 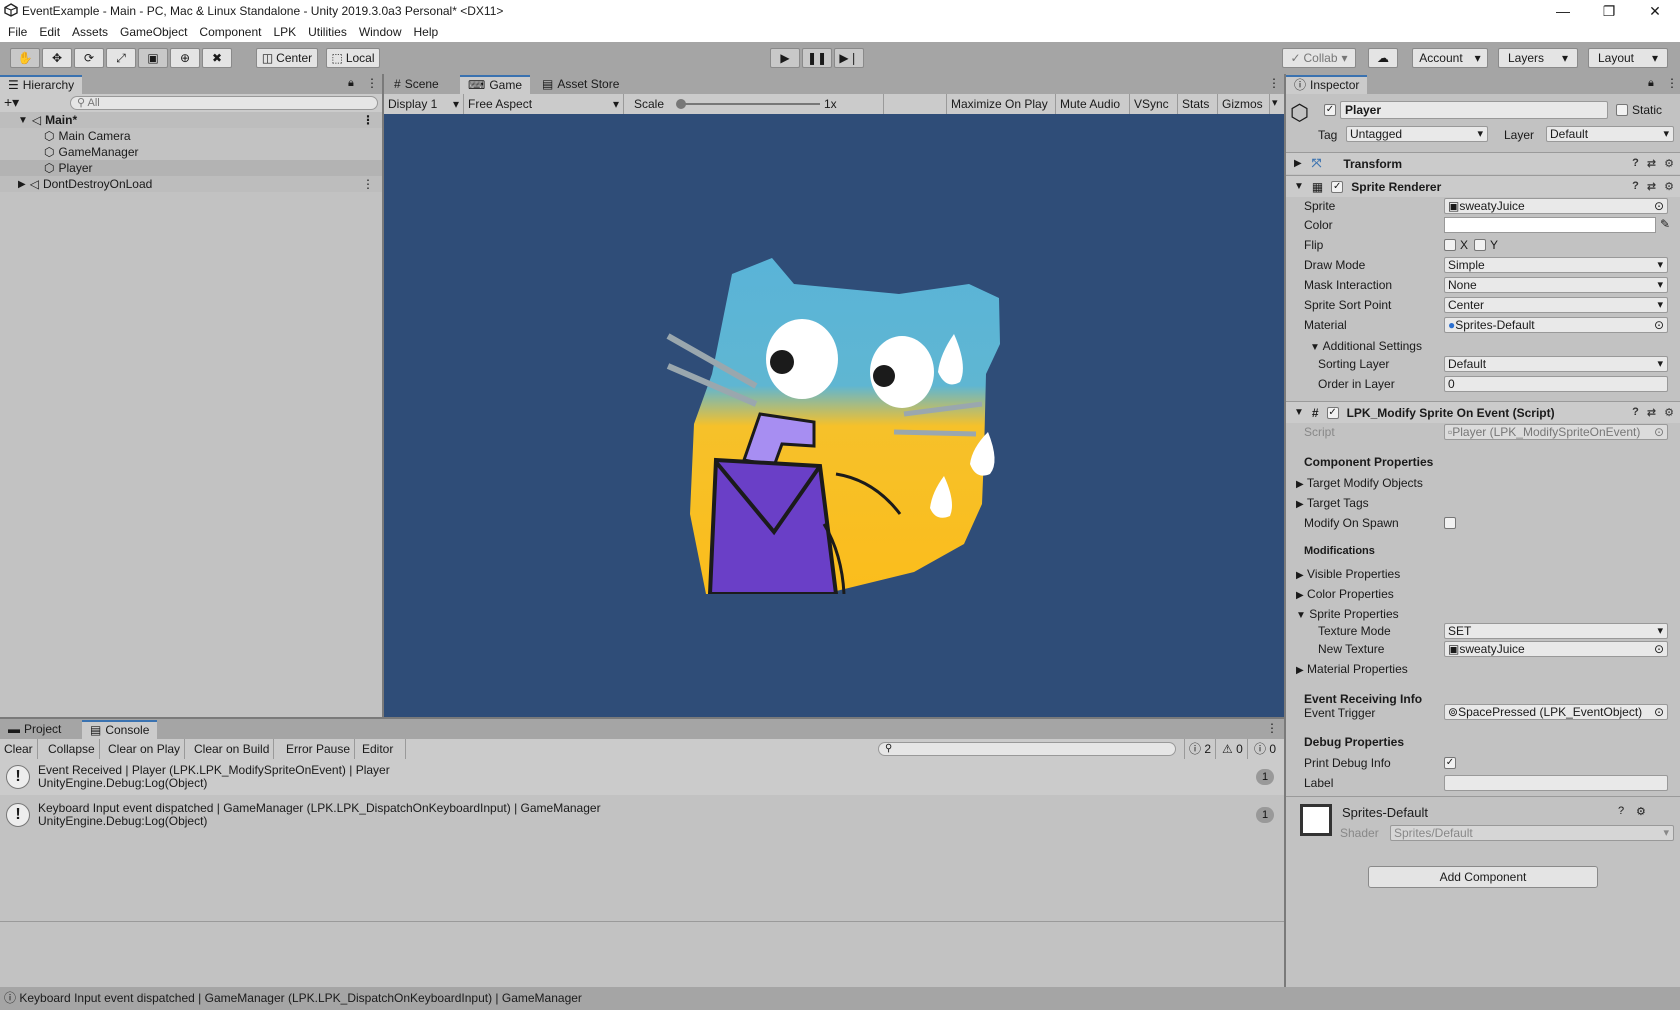 What do you see at coordinates (90, 32) in the screenshot?
I see `menu-assets: Assets` at bounding box center [90, 32].